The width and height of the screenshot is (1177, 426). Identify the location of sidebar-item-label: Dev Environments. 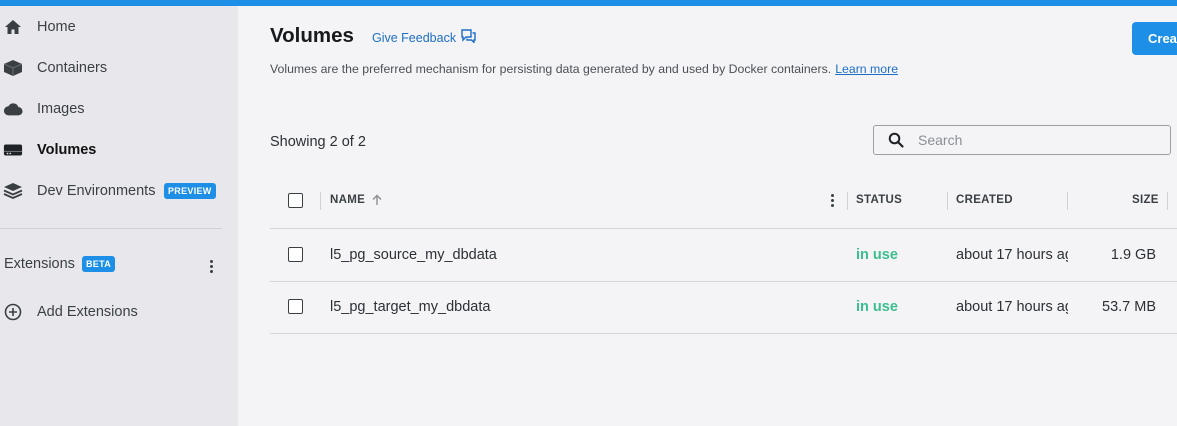
(96, 191).